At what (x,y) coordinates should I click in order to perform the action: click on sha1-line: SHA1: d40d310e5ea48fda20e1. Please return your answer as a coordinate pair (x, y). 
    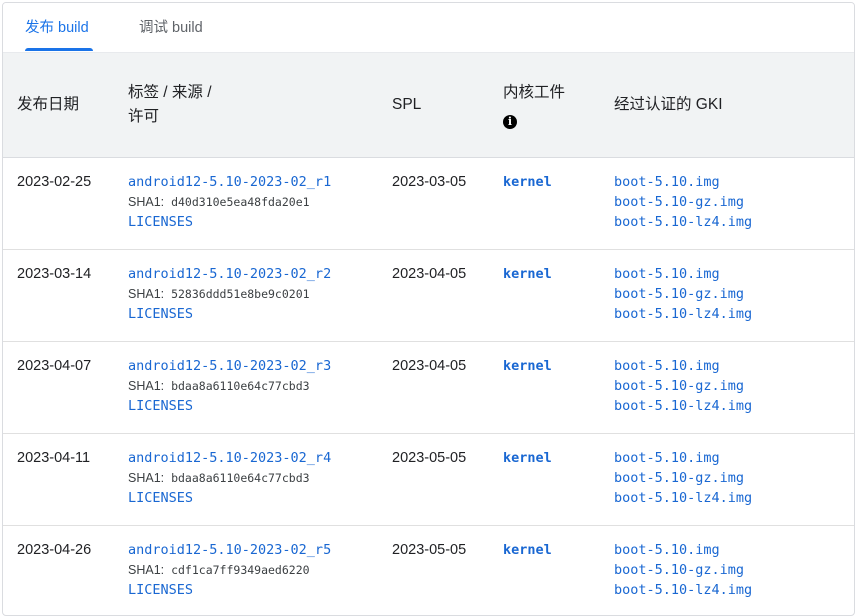
    Looking at the image, I should click on (229, 202).